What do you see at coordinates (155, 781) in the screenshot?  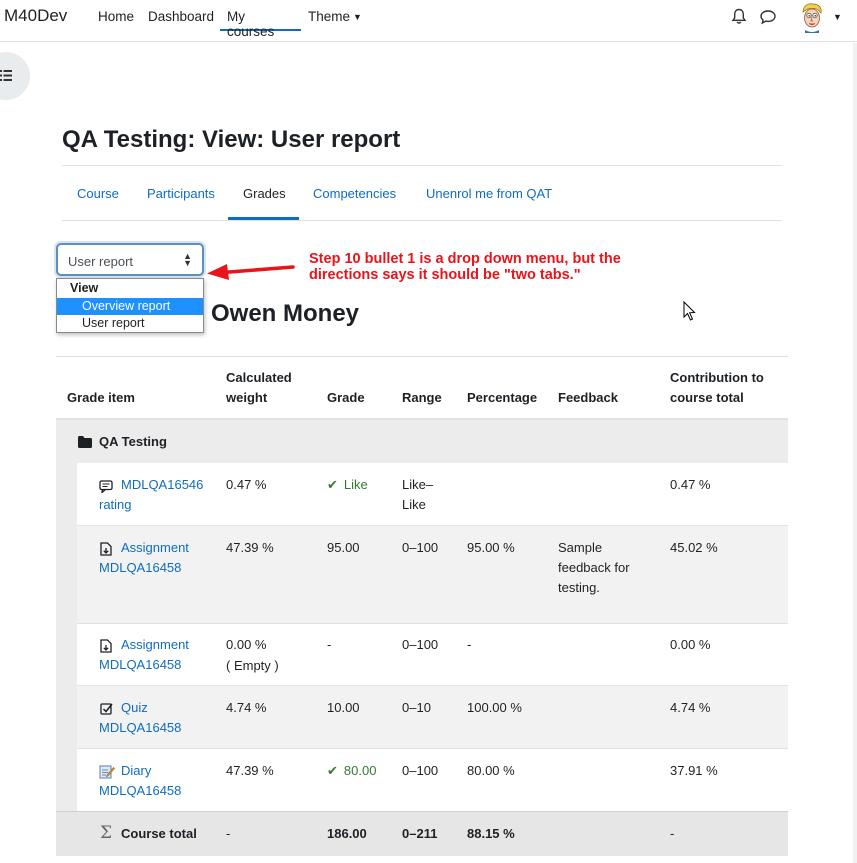 I see `grade-item-link: Diary MDLQA16458` at bounding box center [155, 781].